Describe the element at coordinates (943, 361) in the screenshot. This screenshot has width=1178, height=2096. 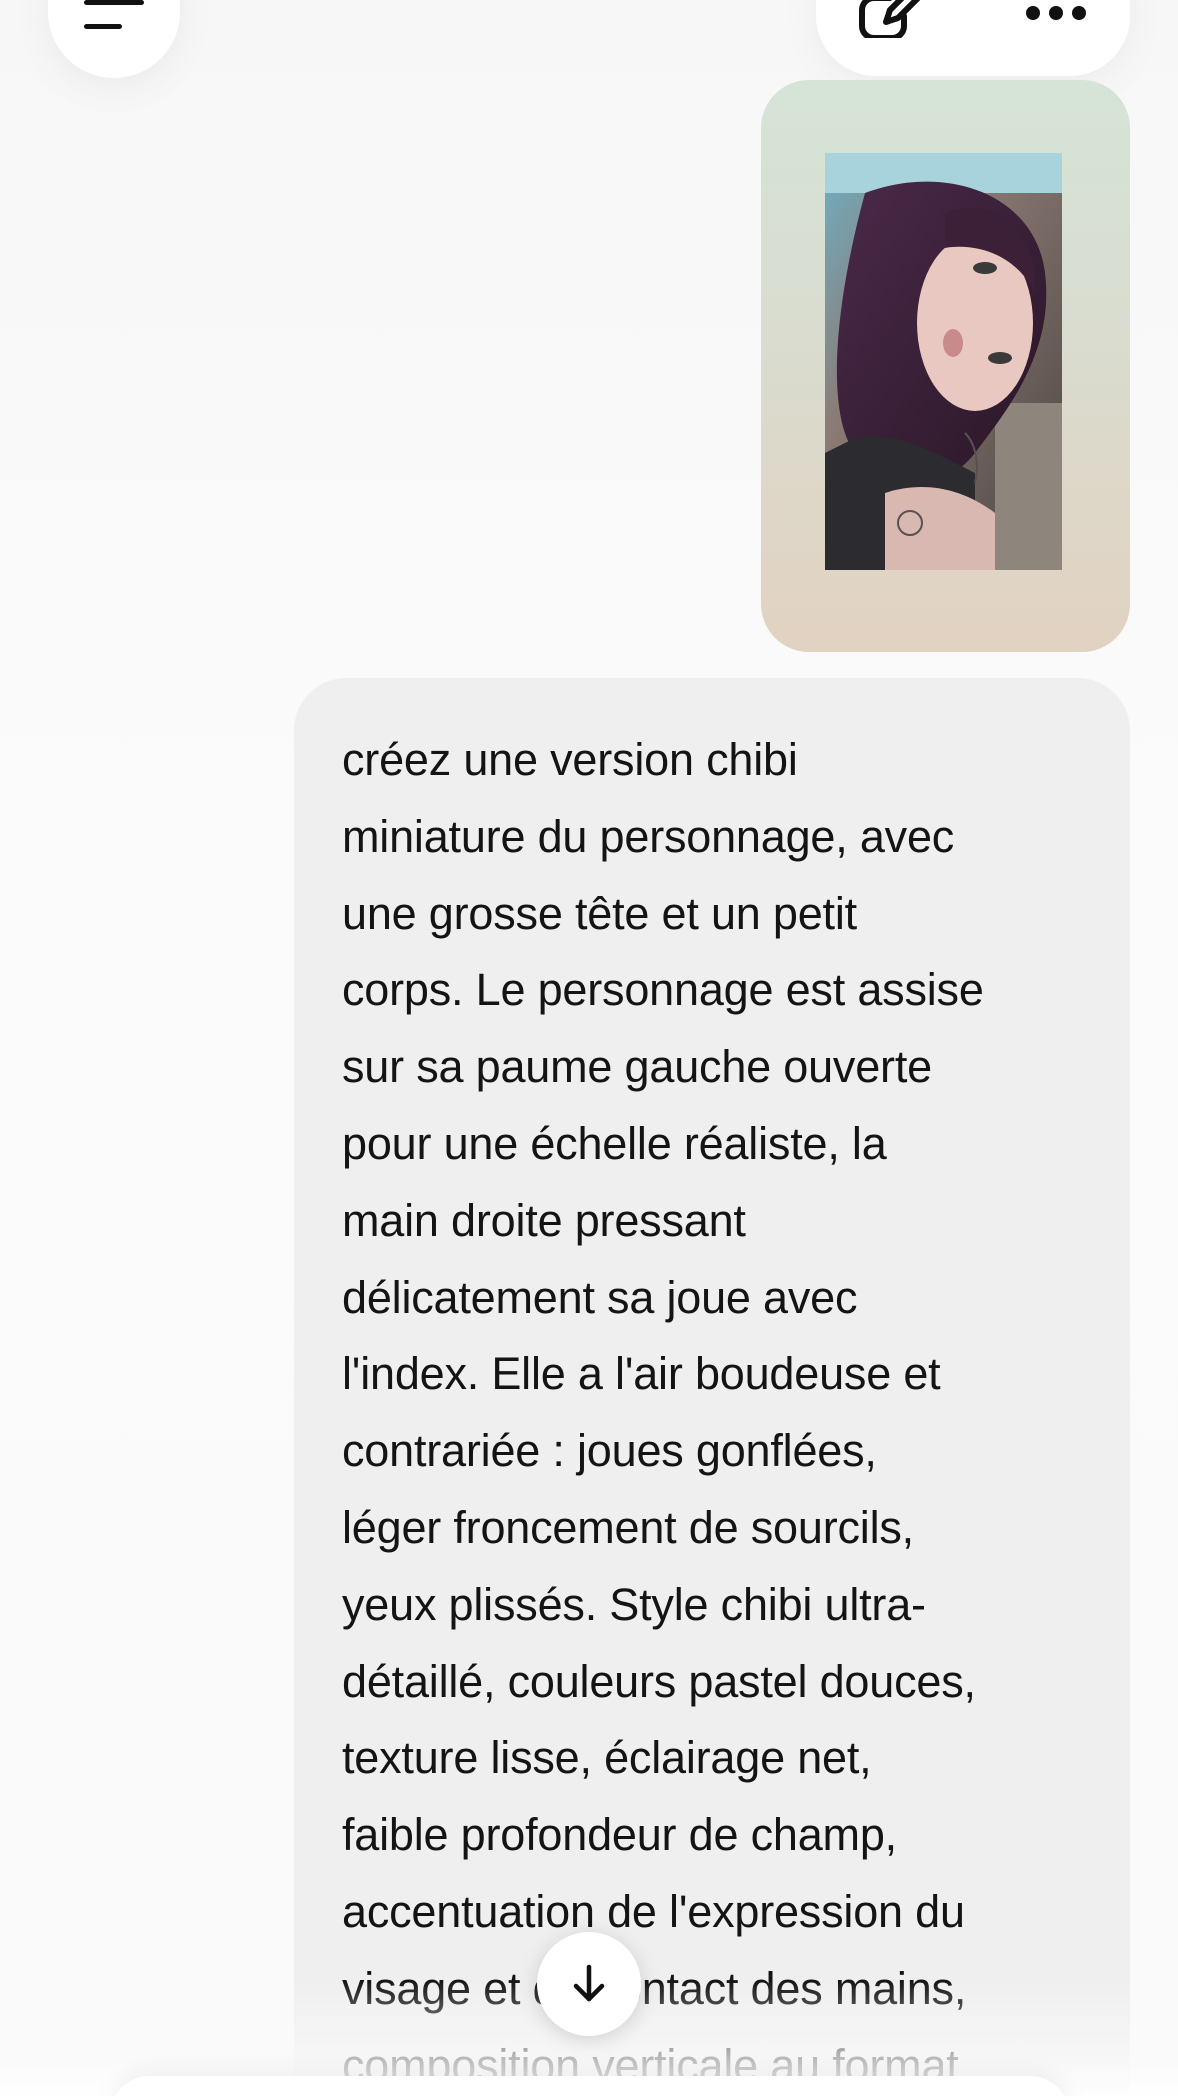
I see `attached-photo` at that location.